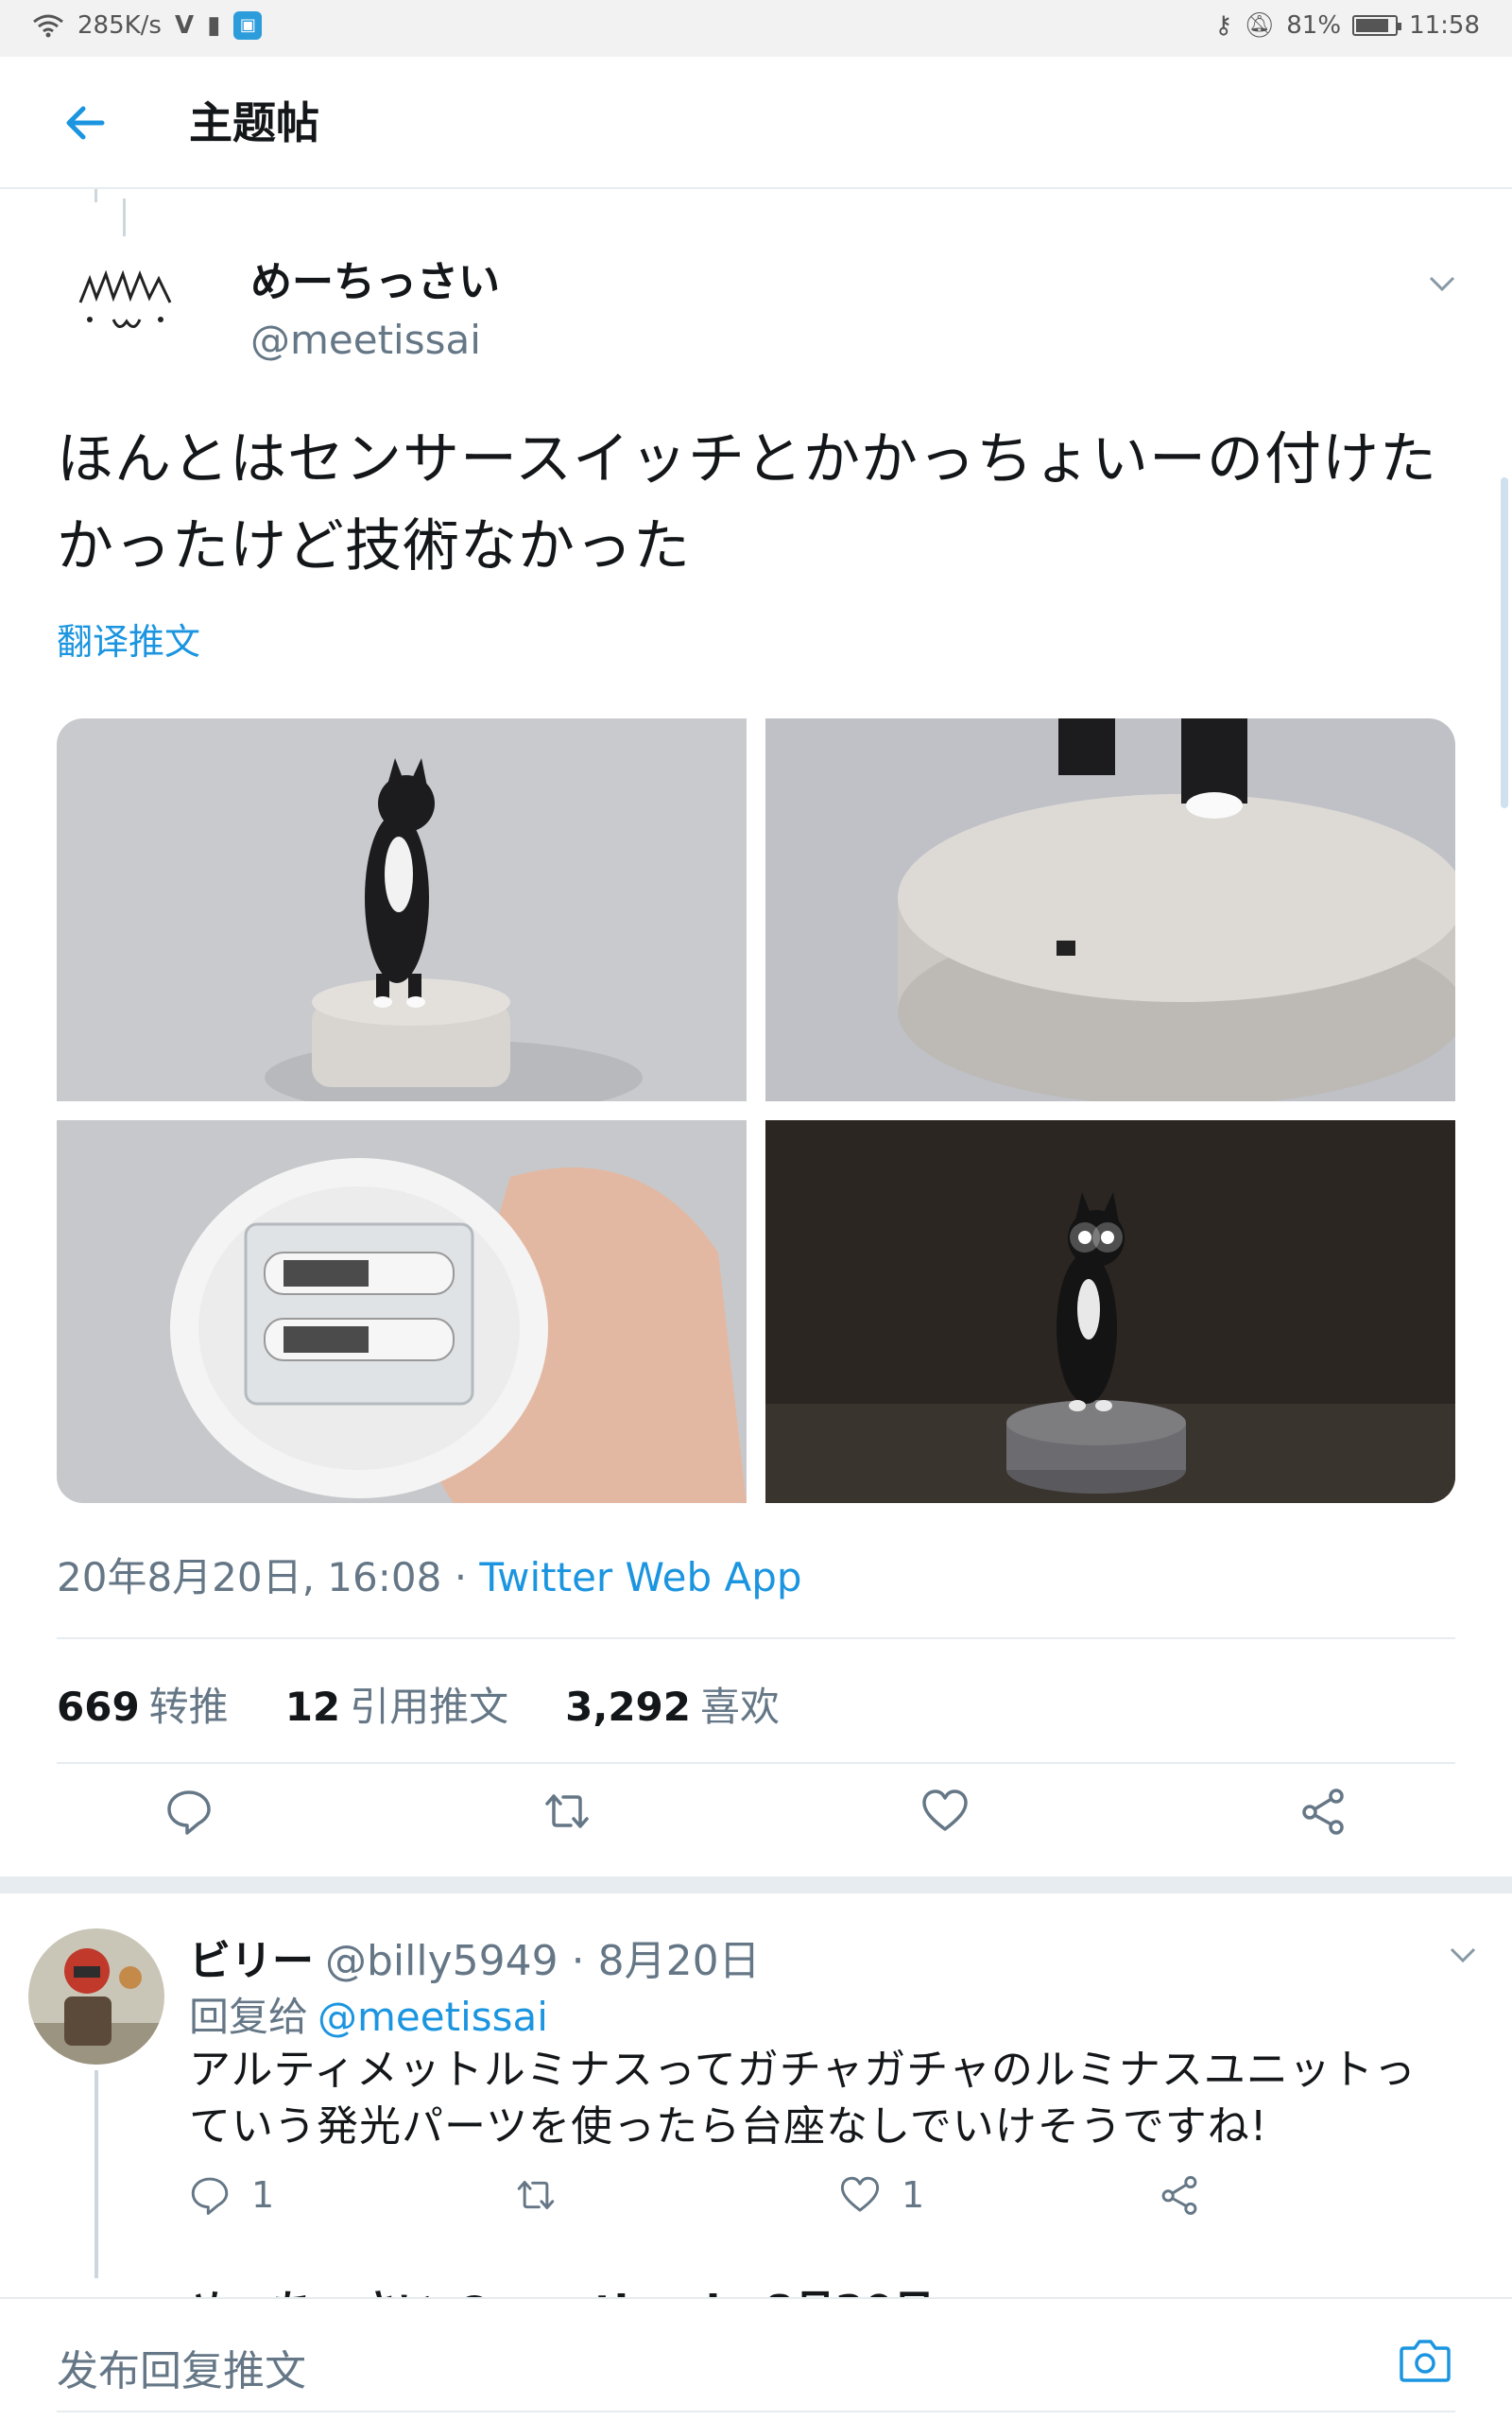 This screenshot has height=2420, width=1512. What do you see at coordinates (756, 1820) in the screenshot?
I see `tweet-action-bar` at bounding box center [756, 1820].